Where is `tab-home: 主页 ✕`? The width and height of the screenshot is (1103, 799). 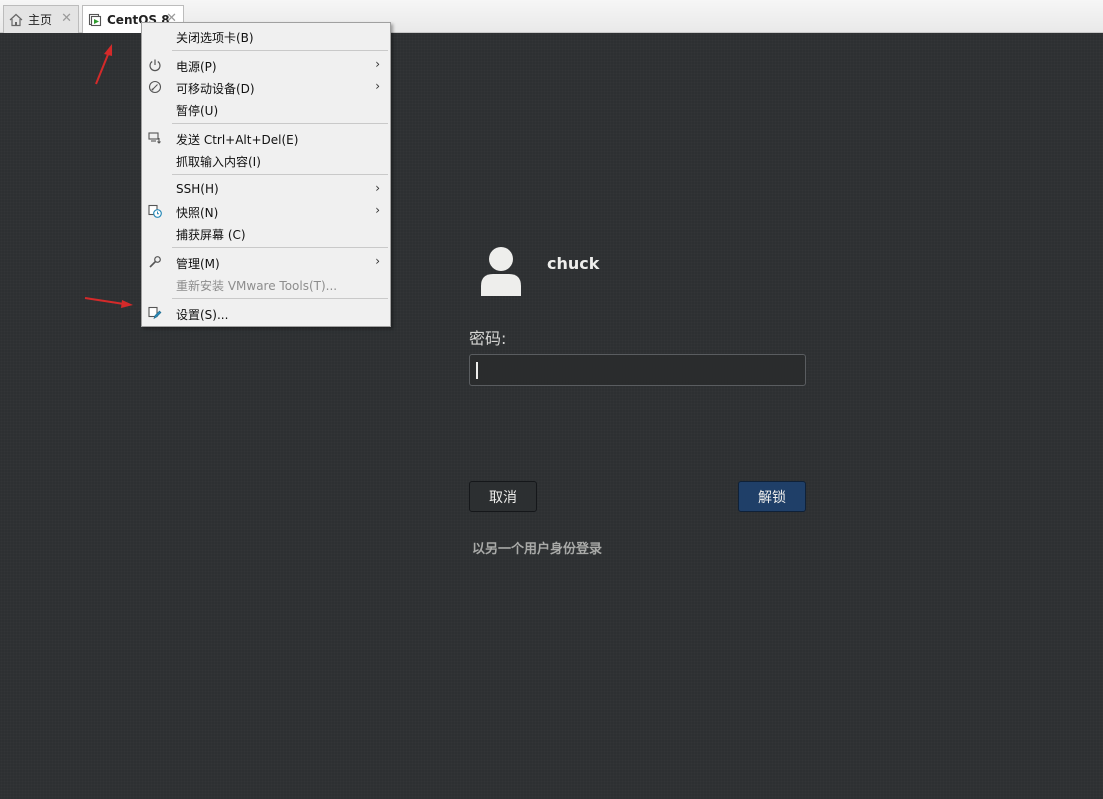 tab-home: 主页 ✕ is located at coordinates (41, 19).